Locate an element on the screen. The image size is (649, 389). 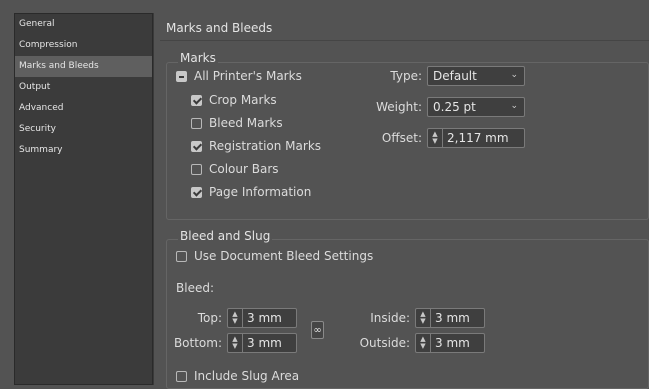
marks-group-label: Marks is located at coordinates (198, 58).